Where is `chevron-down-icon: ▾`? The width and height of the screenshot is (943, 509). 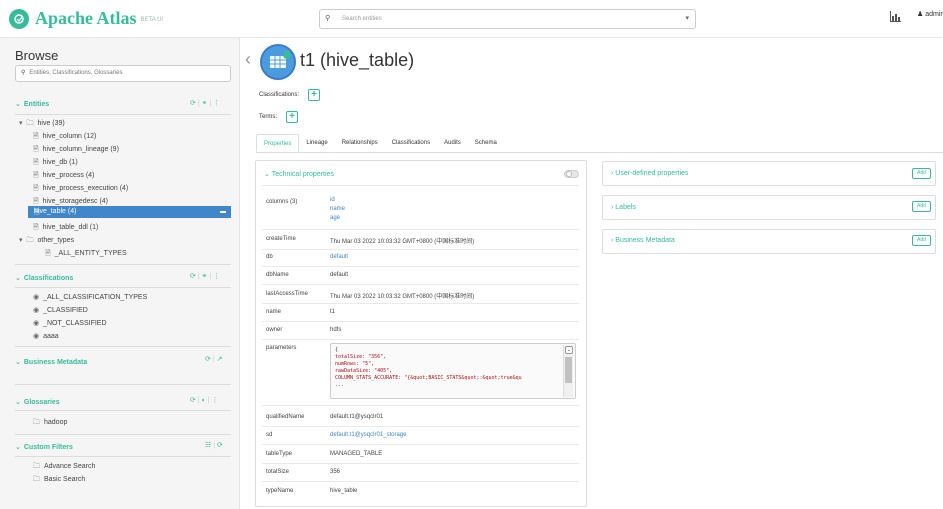
chevron-down-icon: ▾ is located at coordinates (687, 19).